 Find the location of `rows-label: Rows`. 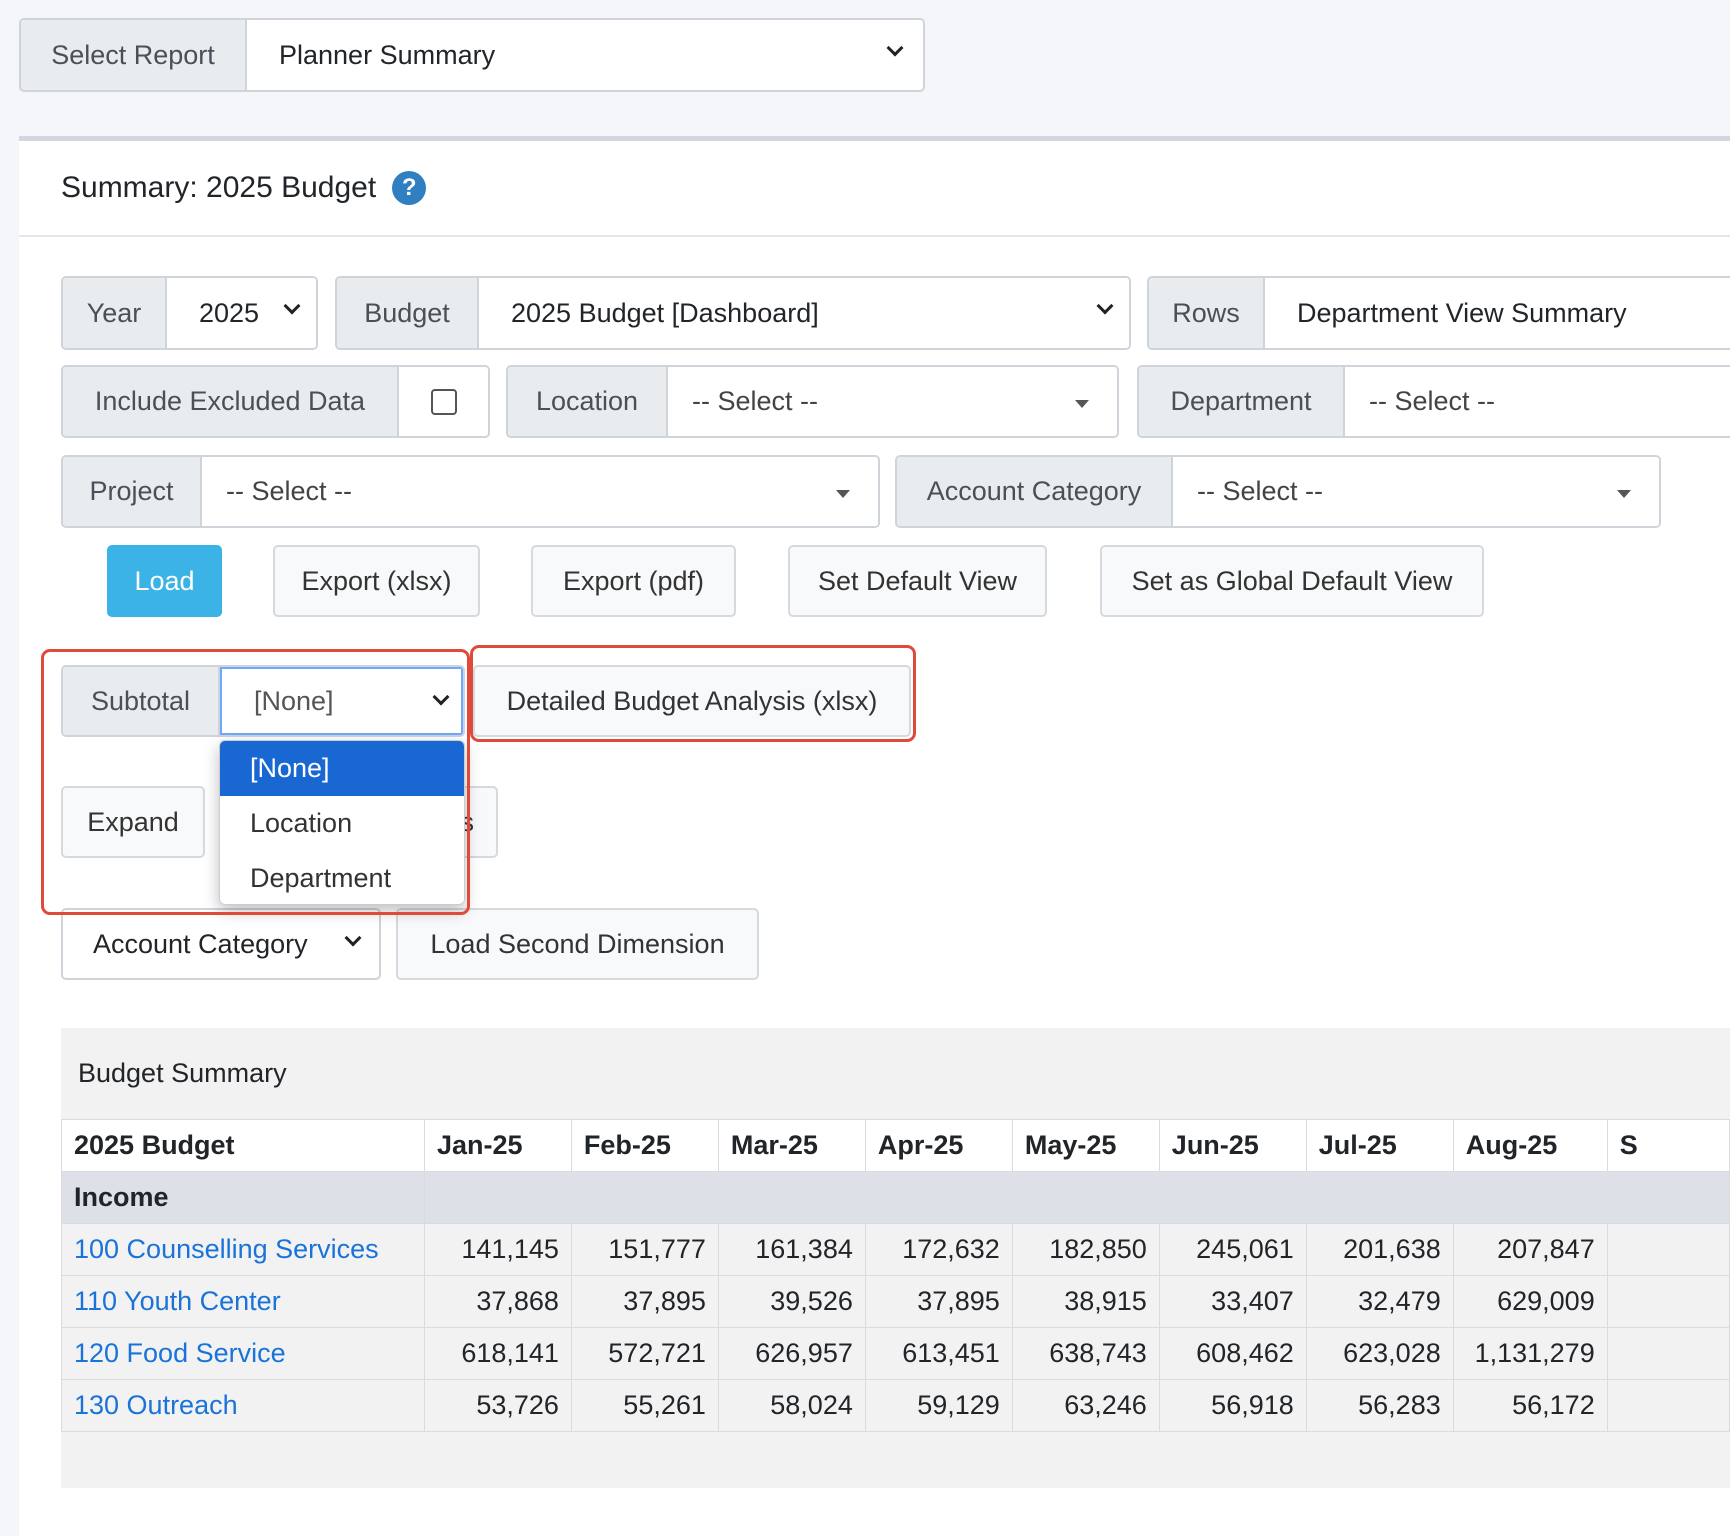

rows-label: Rows is located at coordinates (1207, 313).